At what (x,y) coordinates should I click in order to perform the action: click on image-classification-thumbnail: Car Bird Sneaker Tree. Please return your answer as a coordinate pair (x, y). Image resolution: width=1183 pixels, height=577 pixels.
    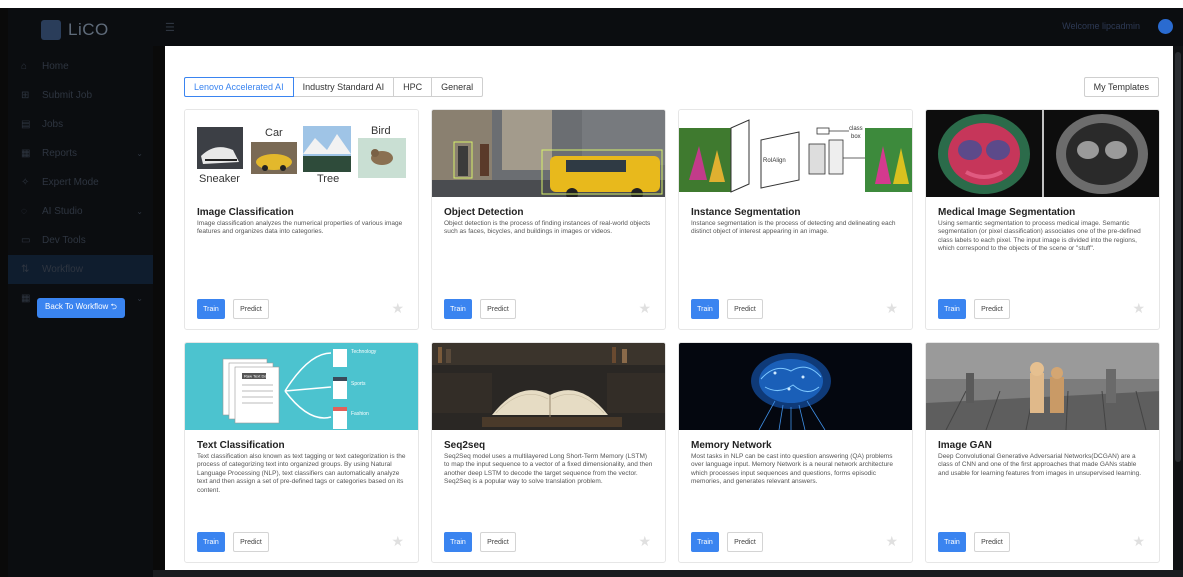
    Looking at the image, I should click on (301, 153).